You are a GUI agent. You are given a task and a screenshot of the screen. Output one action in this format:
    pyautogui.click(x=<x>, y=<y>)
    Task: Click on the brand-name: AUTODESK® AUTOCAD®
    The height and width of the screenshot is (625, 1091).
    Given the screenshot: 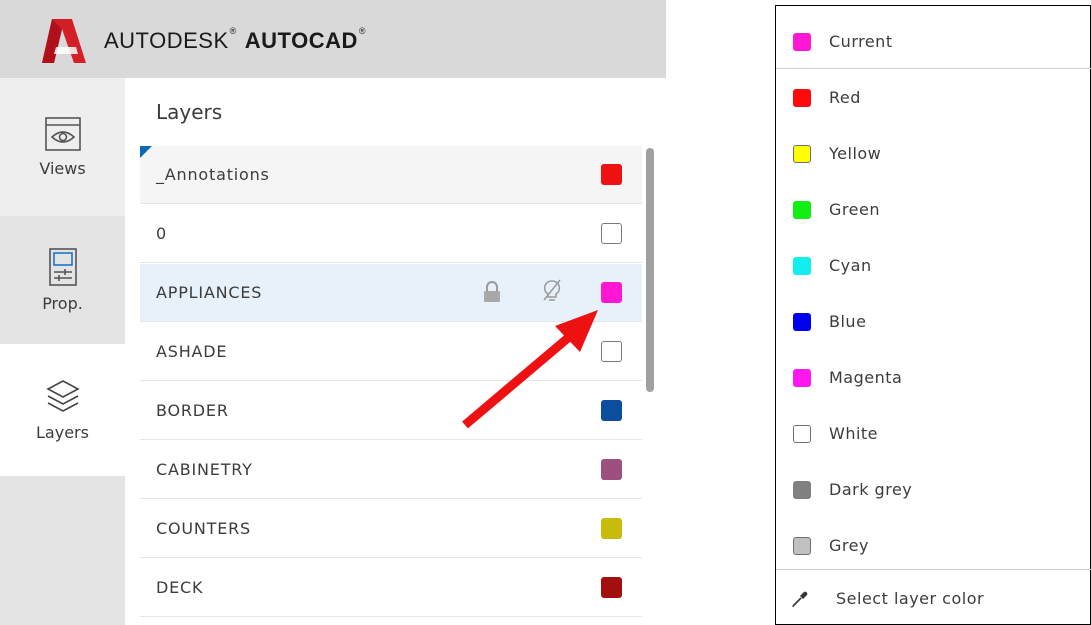 What is the action you would take?
    pyautogui.click(x=235, y=40)
    